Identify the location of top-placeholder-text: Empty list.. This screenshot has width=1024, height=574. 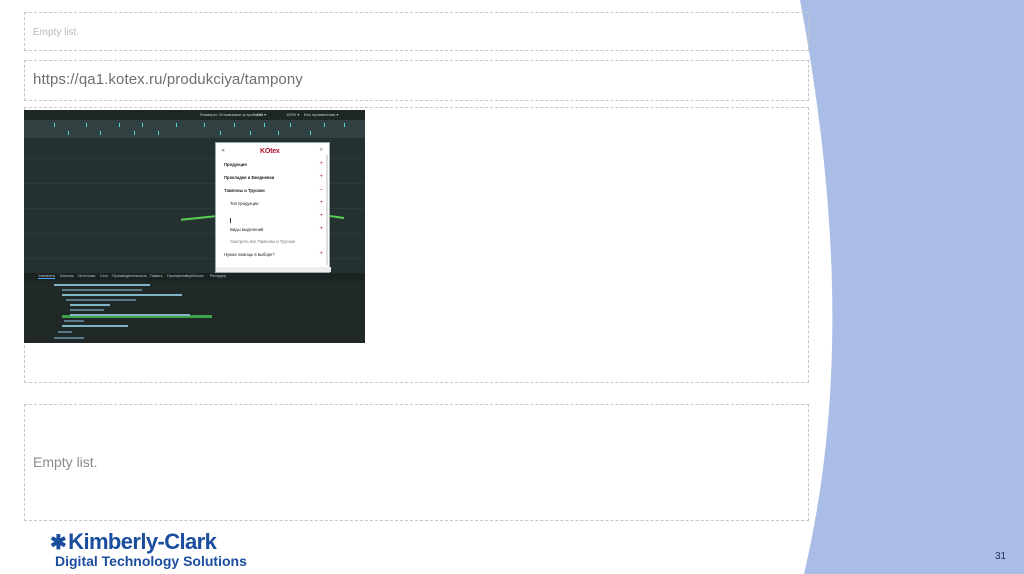
(56, 32).